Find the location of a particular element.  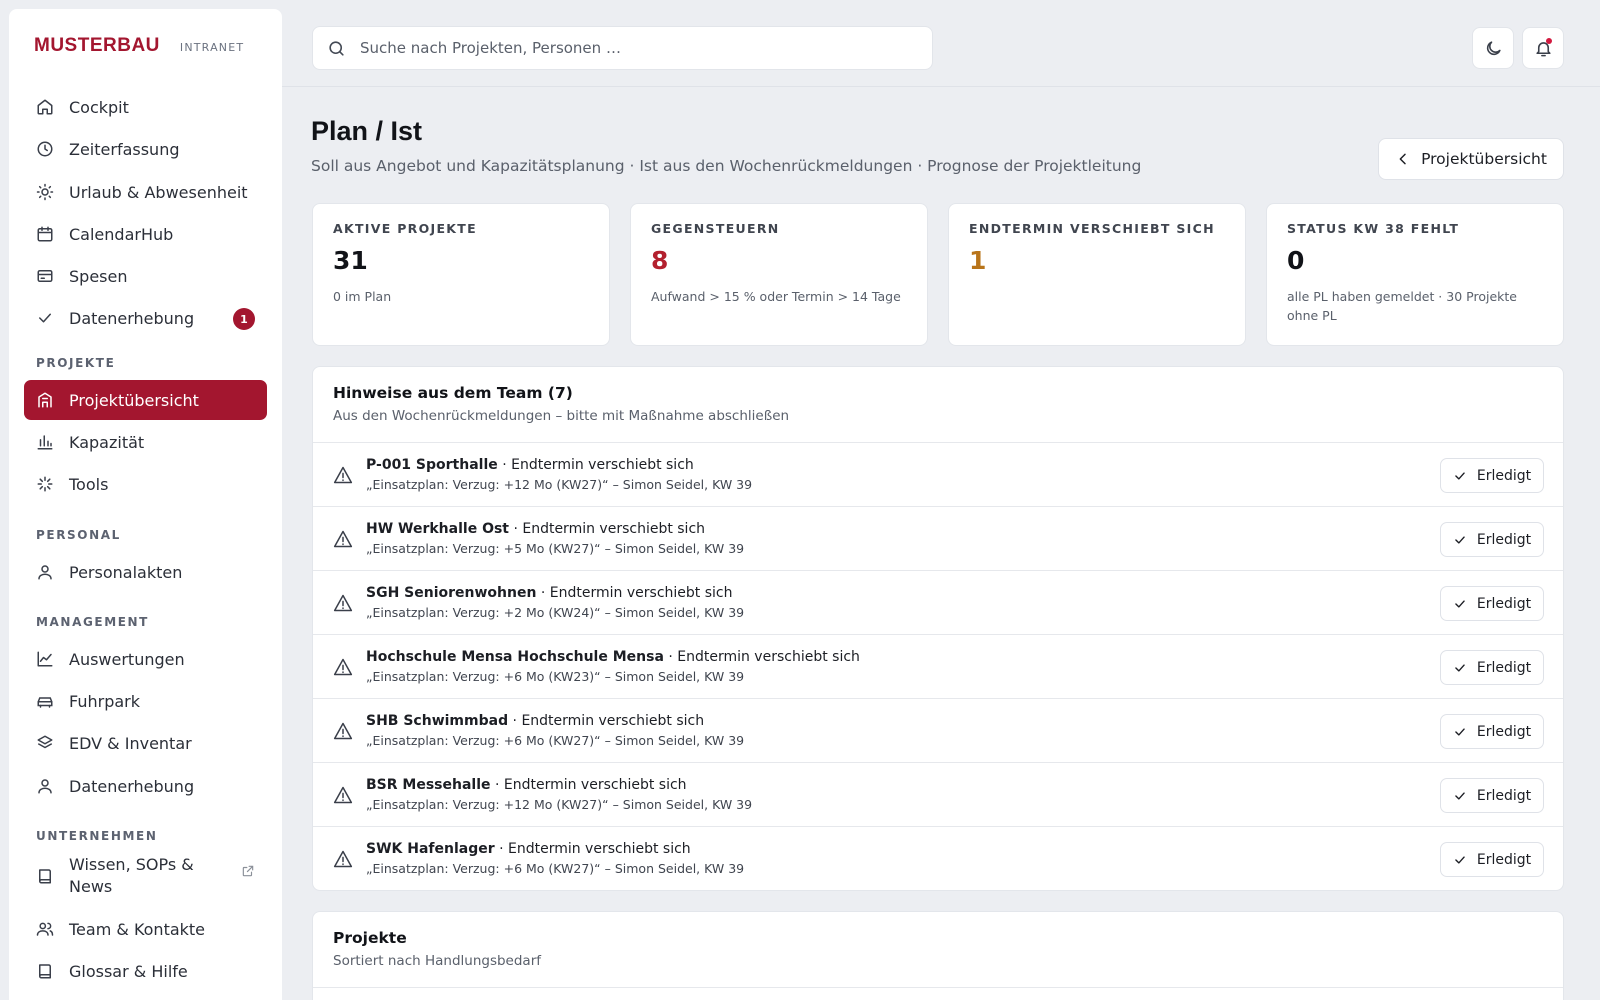

sidebar-item-label: Datenerhebung is located at coordinates (132, 318).